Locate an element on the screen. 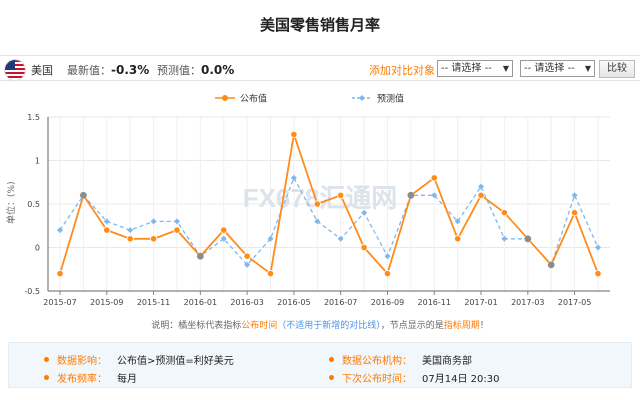  chart-note: 说明：橘坐标代表指标公布时间（不适用于新增的对比线），节点显示的是指标周期！ is located at coordinates (320, 324).